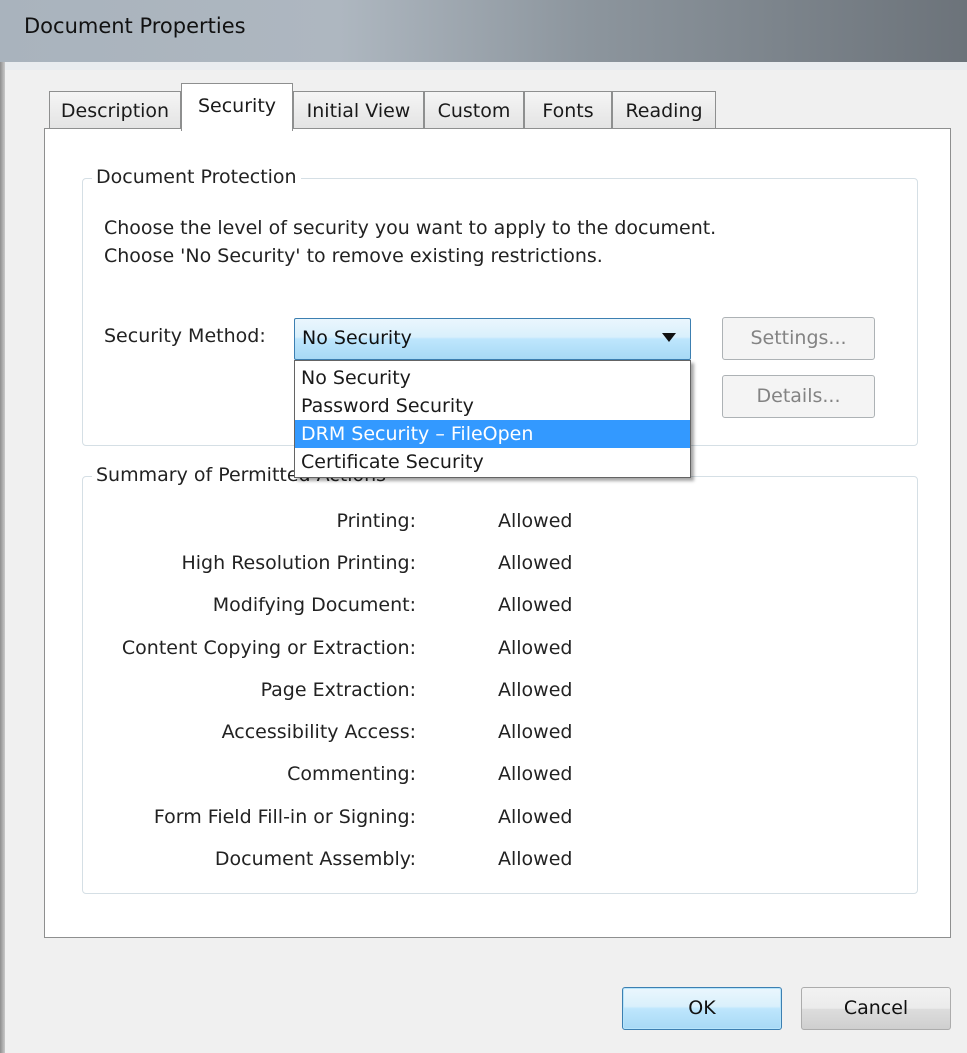  I want to click on permission-high-res-printing-value: Allowed, so click(535, 563).